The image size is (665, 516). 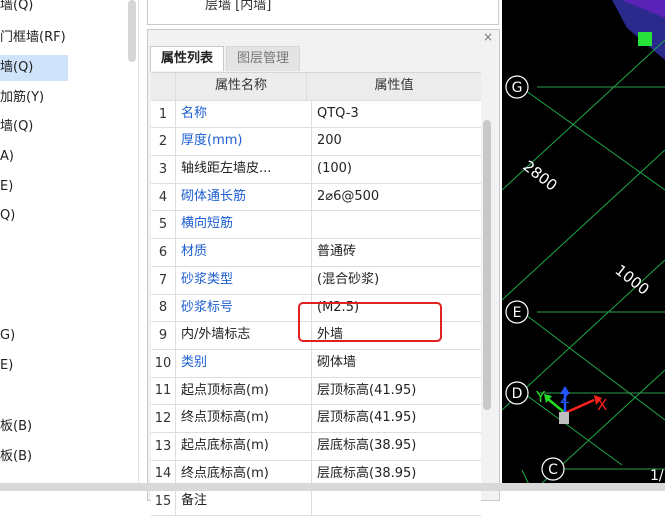 I want to click on tree-item: A), so click(x=34, y=157).